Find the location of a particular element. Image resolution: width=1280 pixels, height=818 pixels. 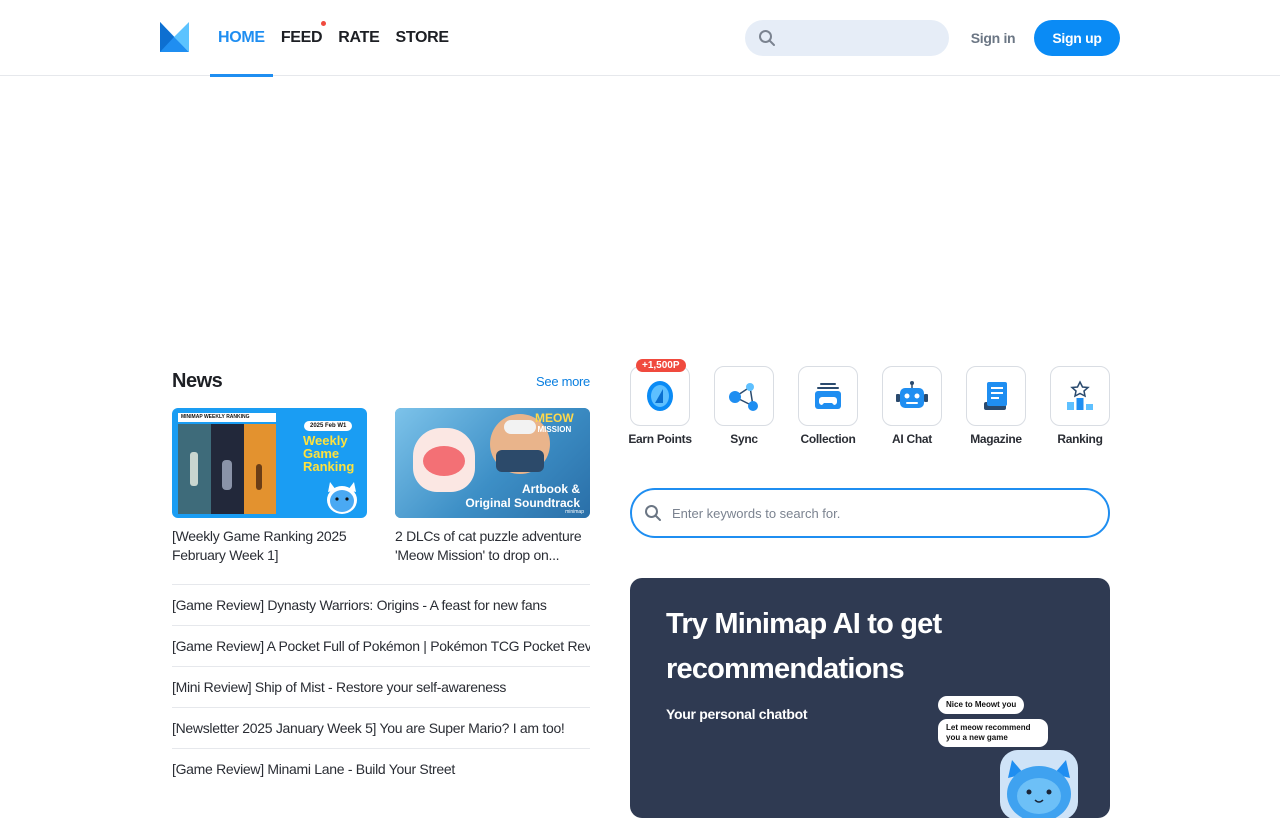

nav-rate: RATE is located at coordinates (358, 38).